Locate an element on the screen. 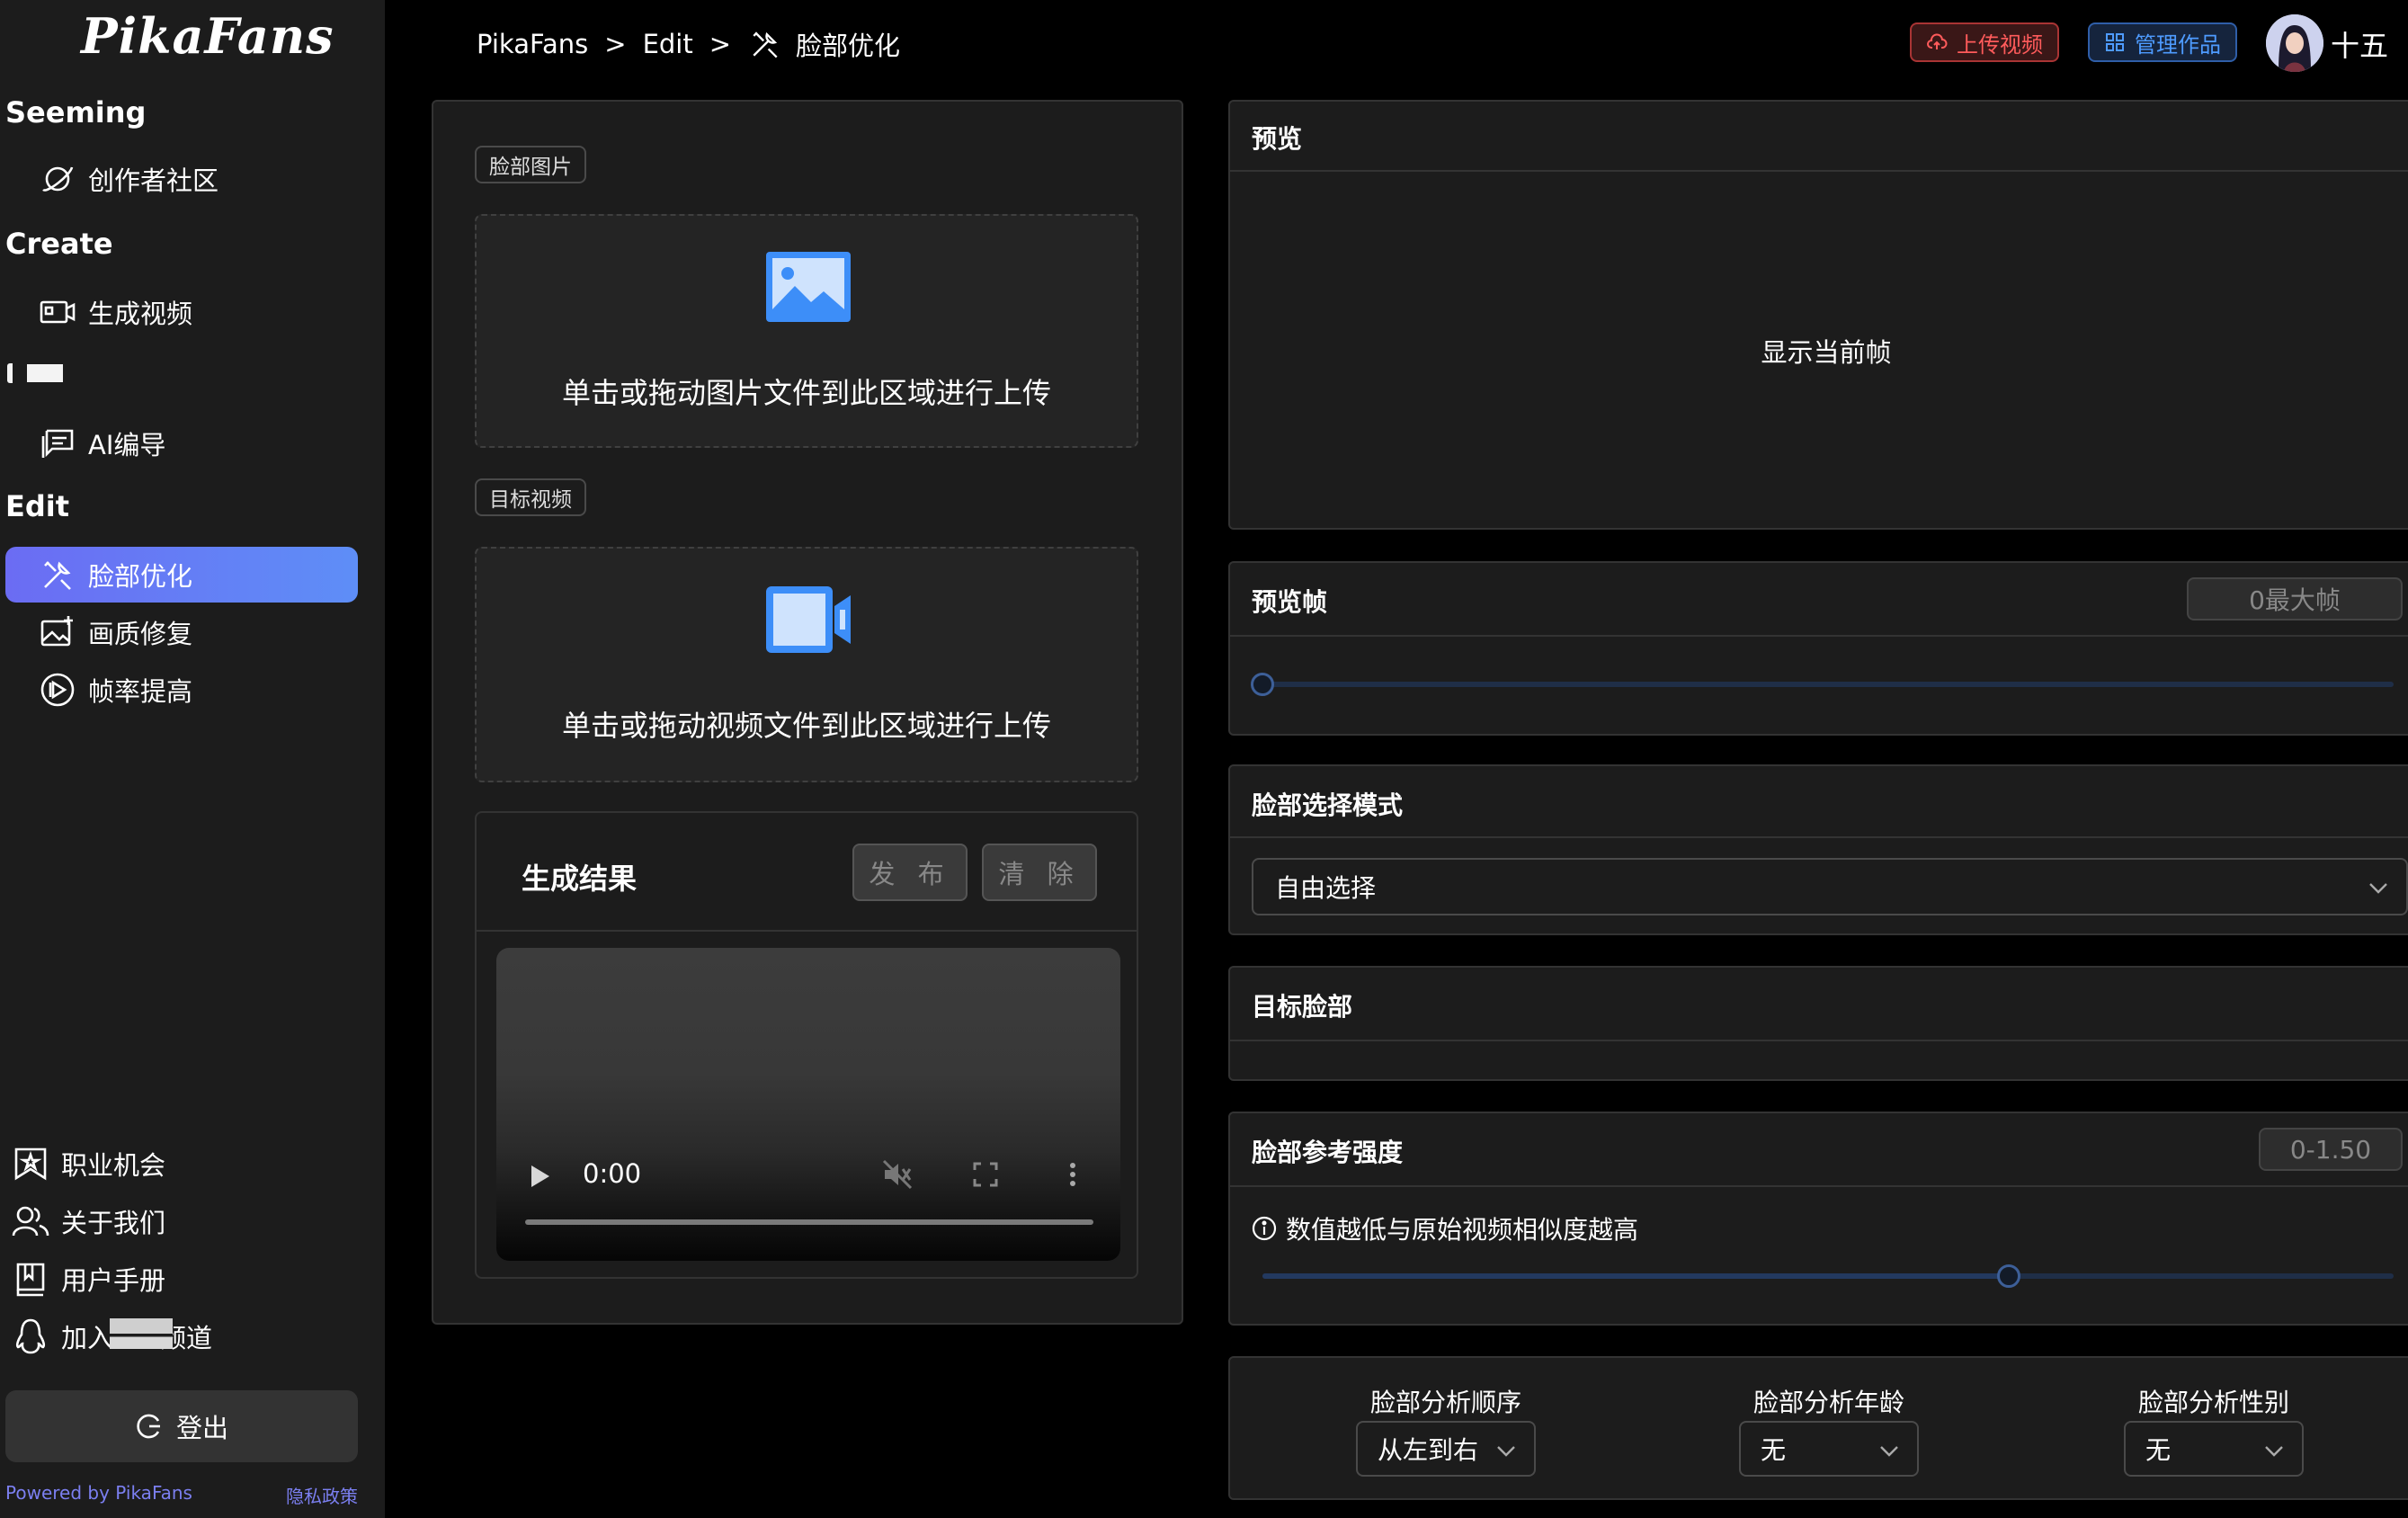 This screenshot has height=1518, width=2408. section-title-edit: Edit is located at coordinates (37, 506).